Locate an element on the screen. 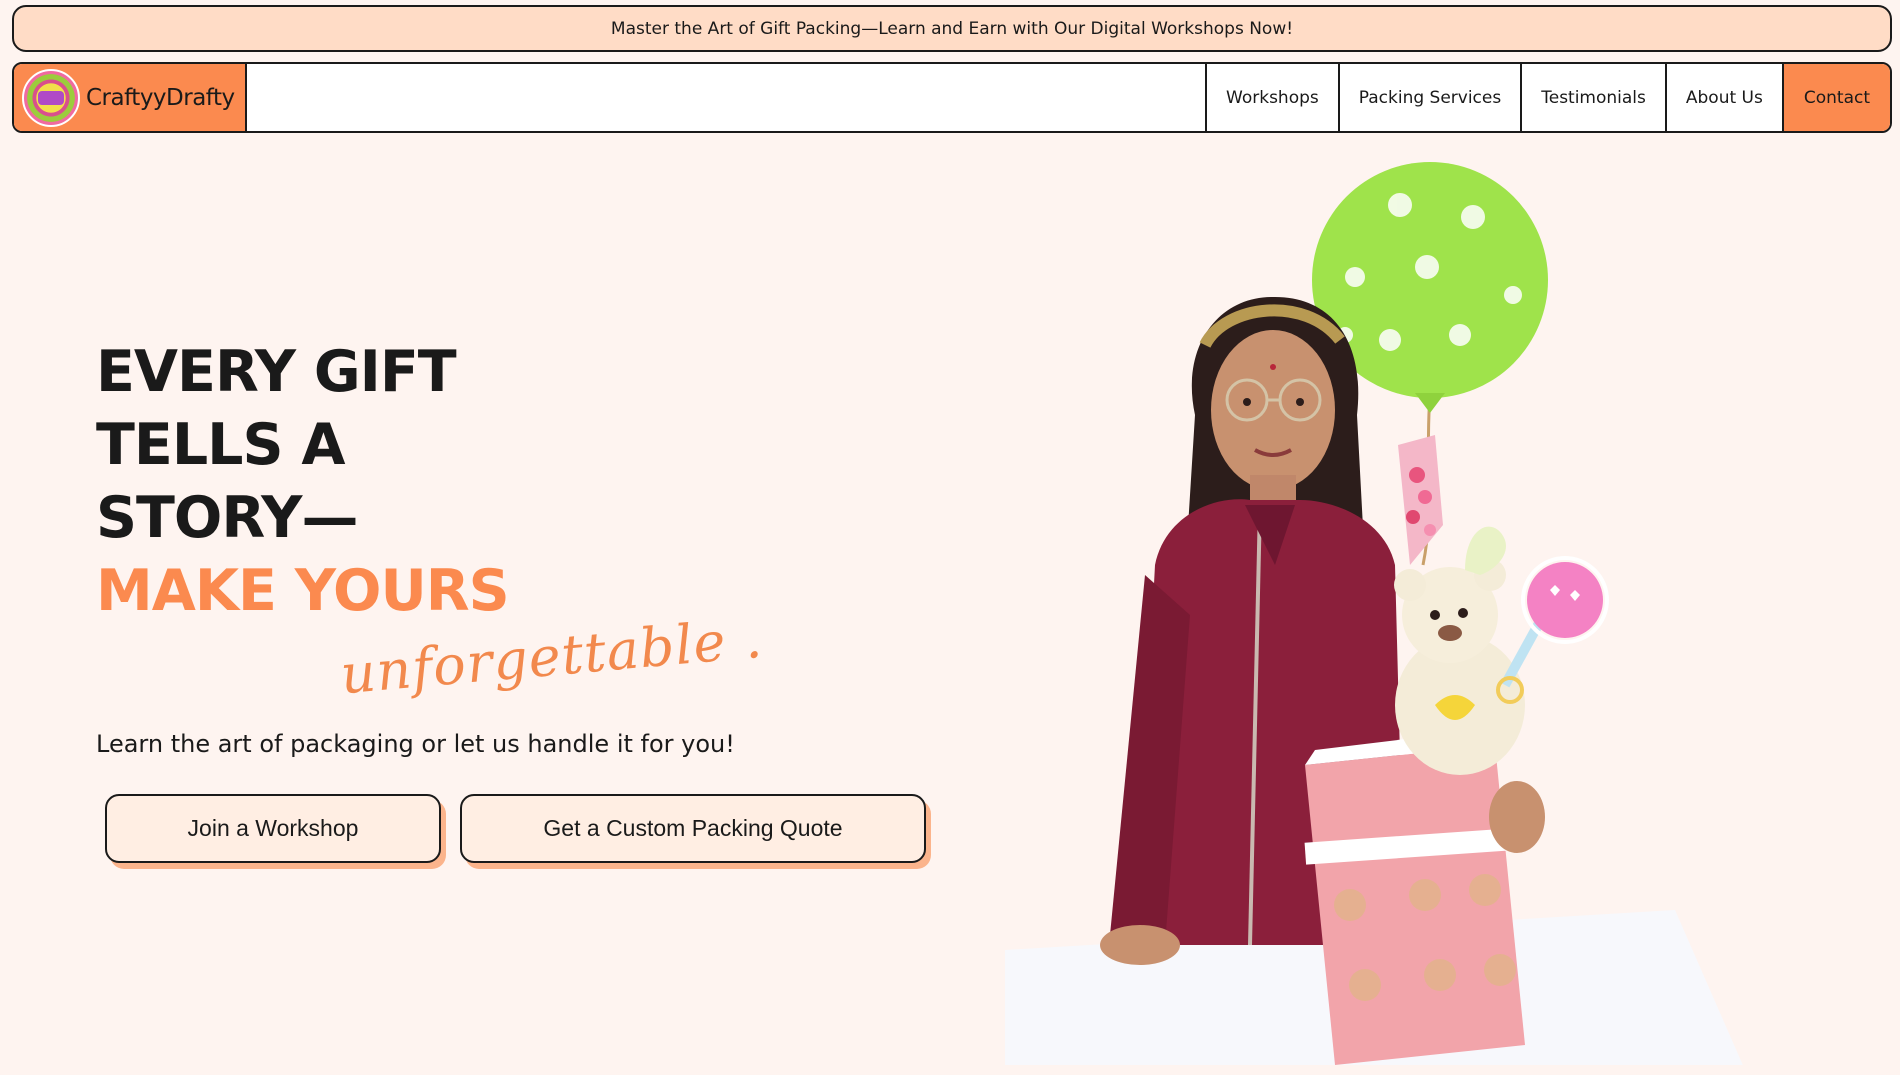 The width and height of the screenshot is (1900, 1075). brand-name: CraftyyDrafty is located at coordinates (160, 97).